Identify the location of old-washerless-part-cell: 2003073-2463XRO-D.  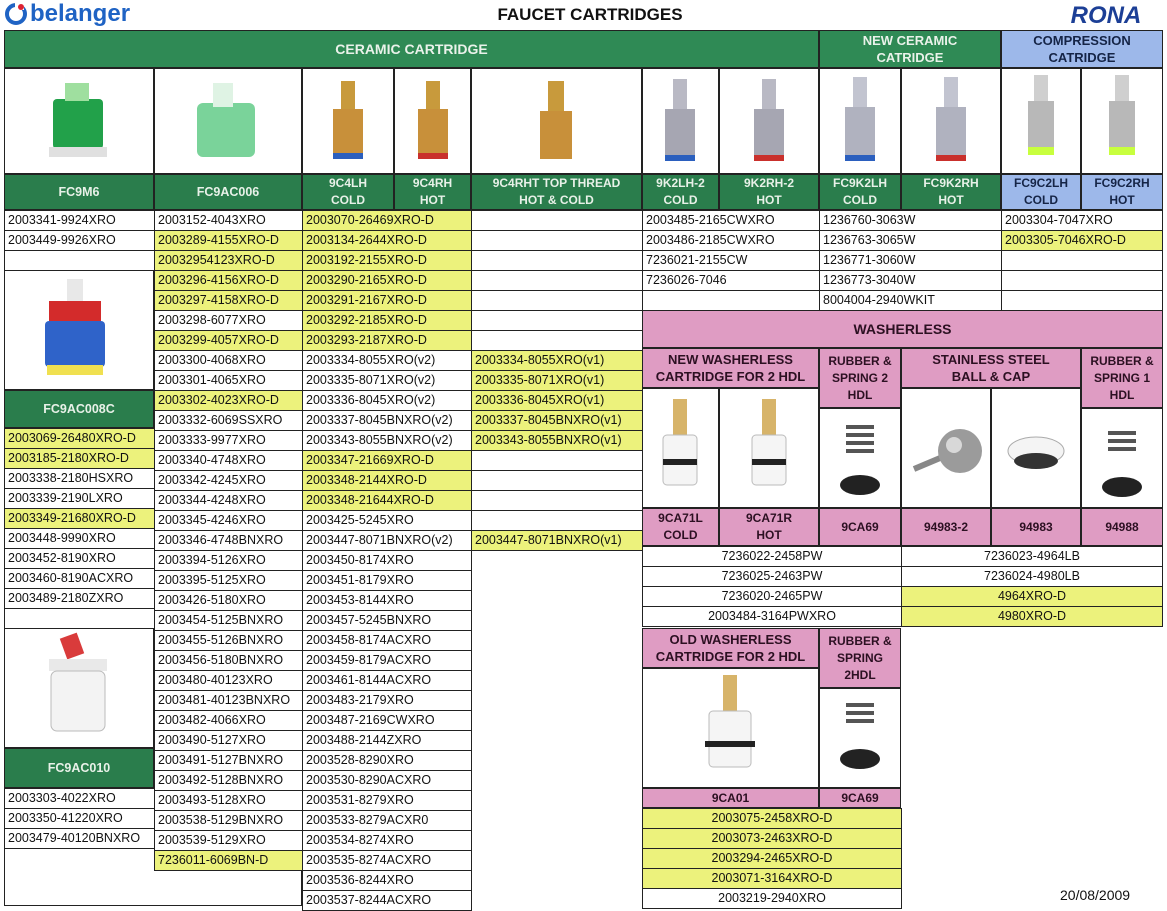
(772, 838).